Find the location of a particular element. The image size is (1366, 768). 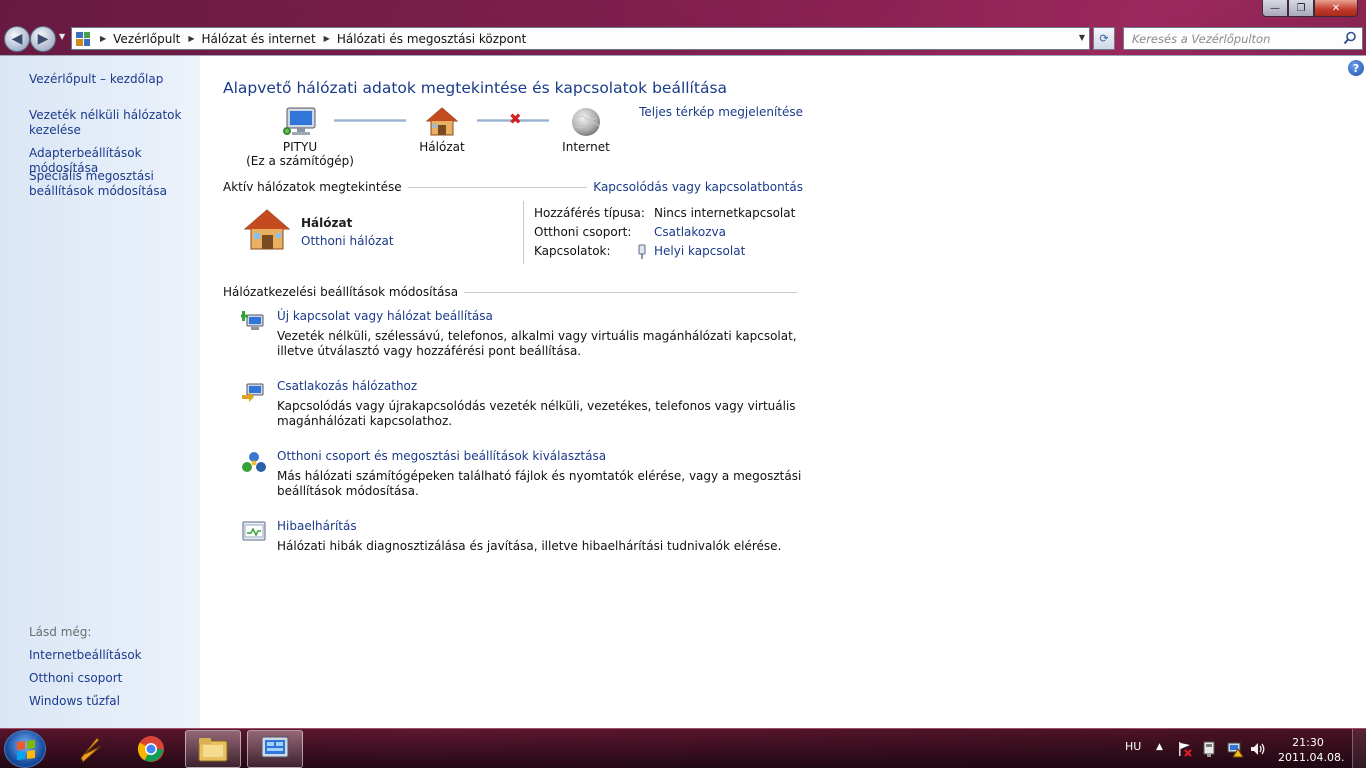

refresh-button: ⟳ is located at coordinates (1104, 38).